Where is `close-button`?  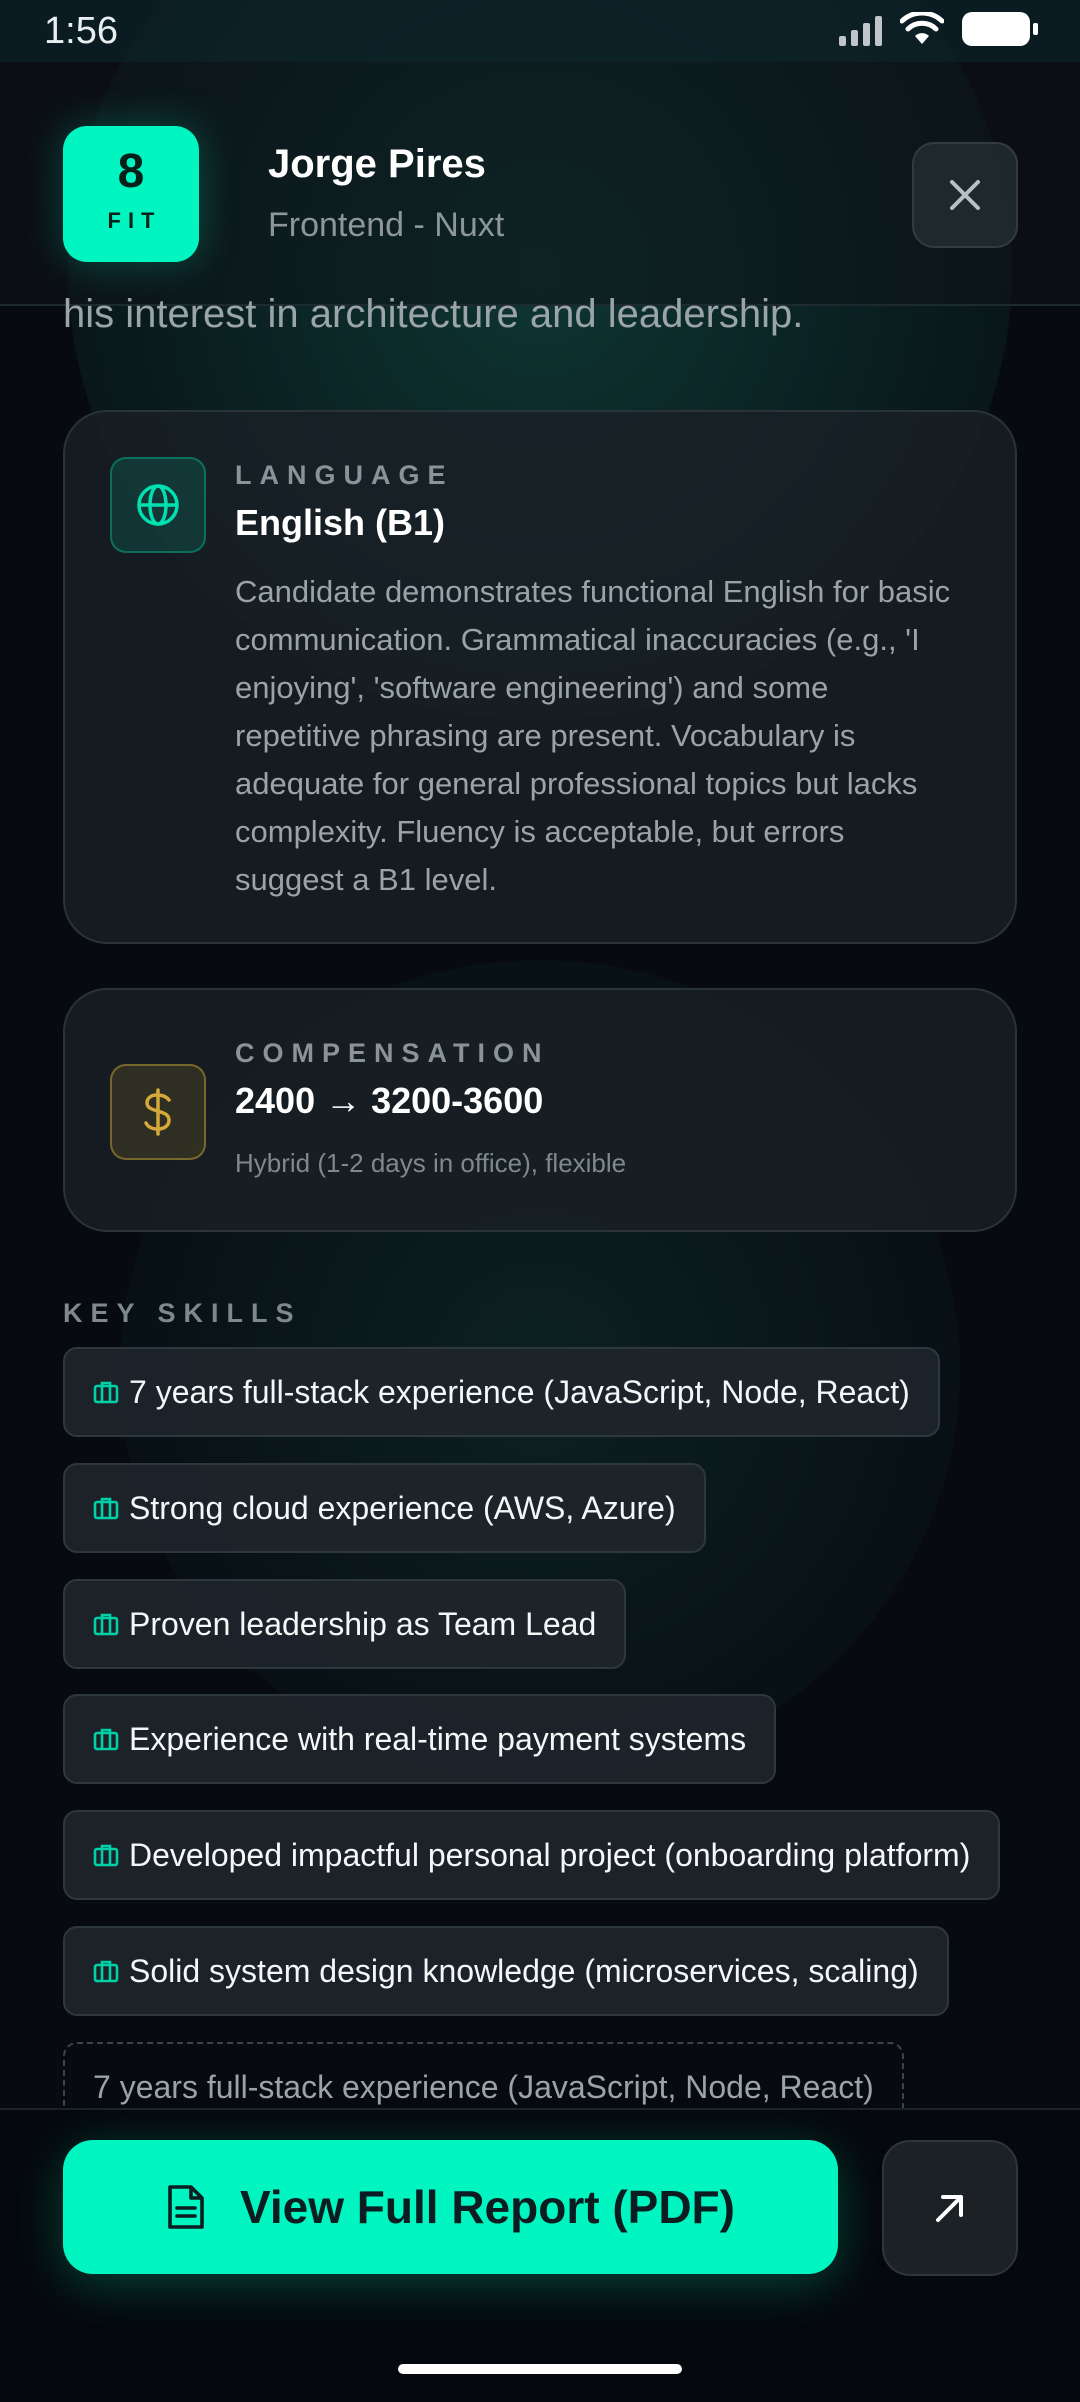
close-button is located at coordinates (965, 195).